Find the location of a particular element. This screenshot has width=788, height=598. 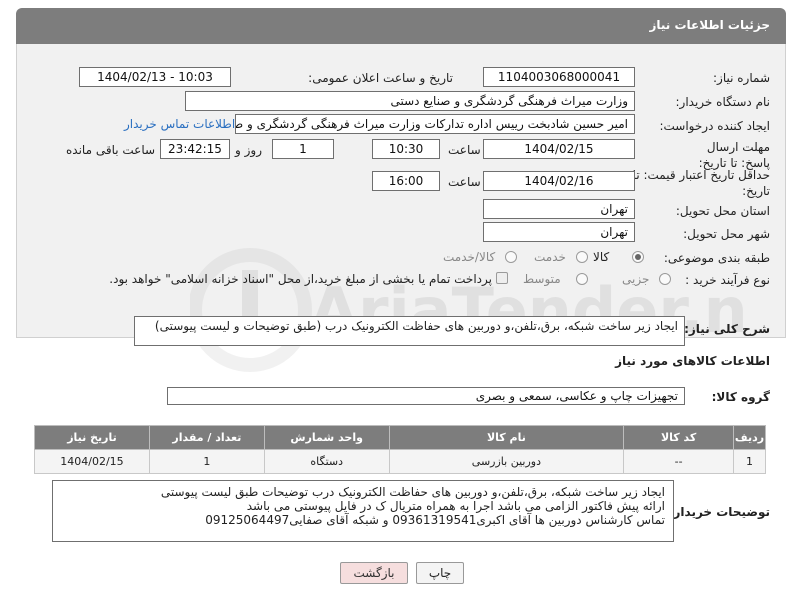

process-radio-minor is located at coordinates (665, 279).